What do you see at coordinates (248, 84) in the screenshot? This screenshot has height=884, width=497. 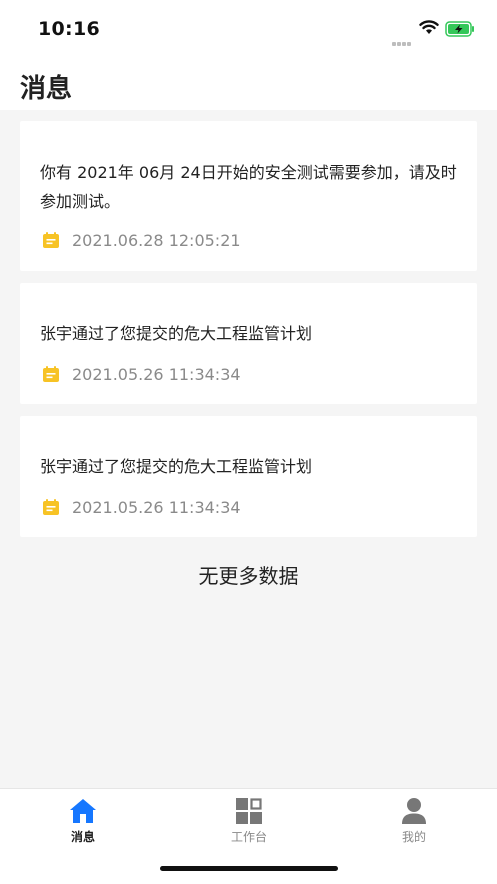 I see `header: 消息` at bounding box center [248, 84].